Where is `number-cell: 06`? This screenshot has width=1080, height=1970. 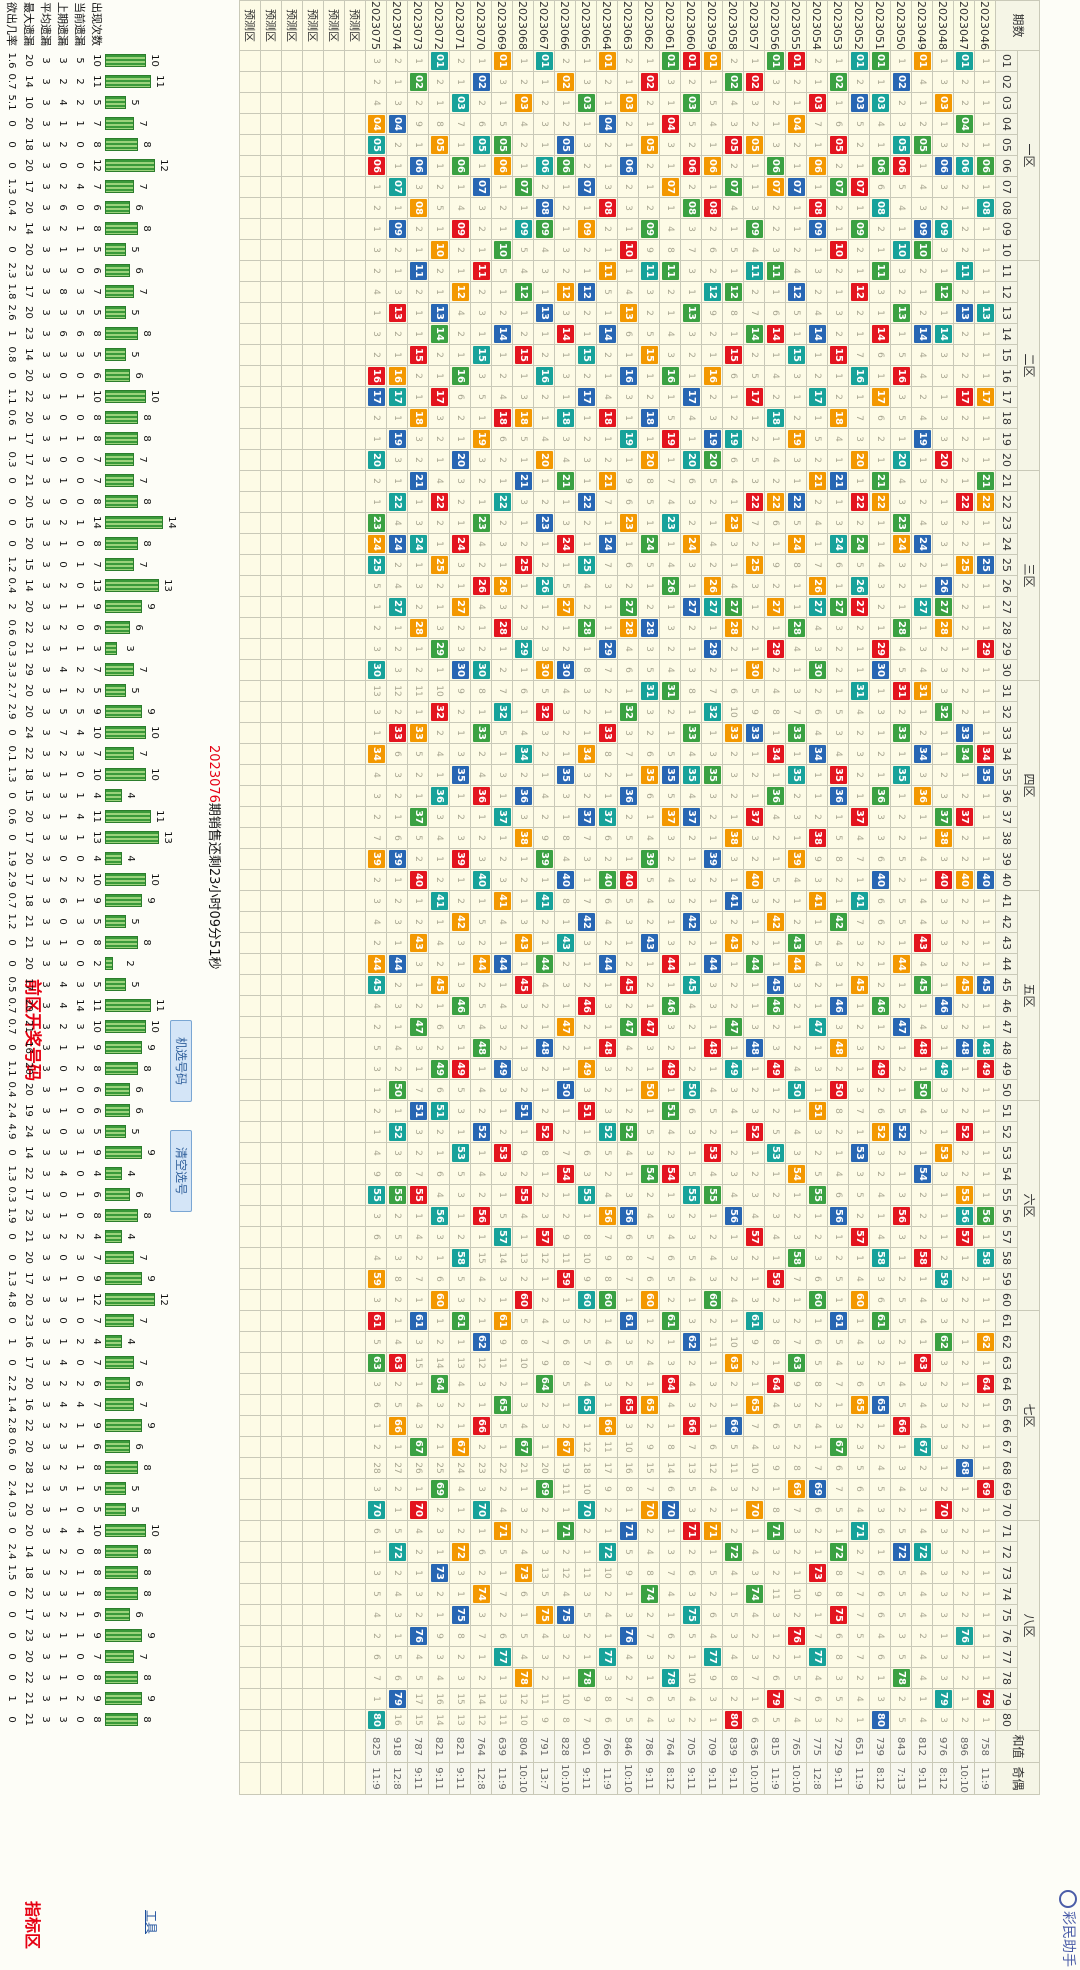
number-cell: 06 is located at coordinates (502, 166).